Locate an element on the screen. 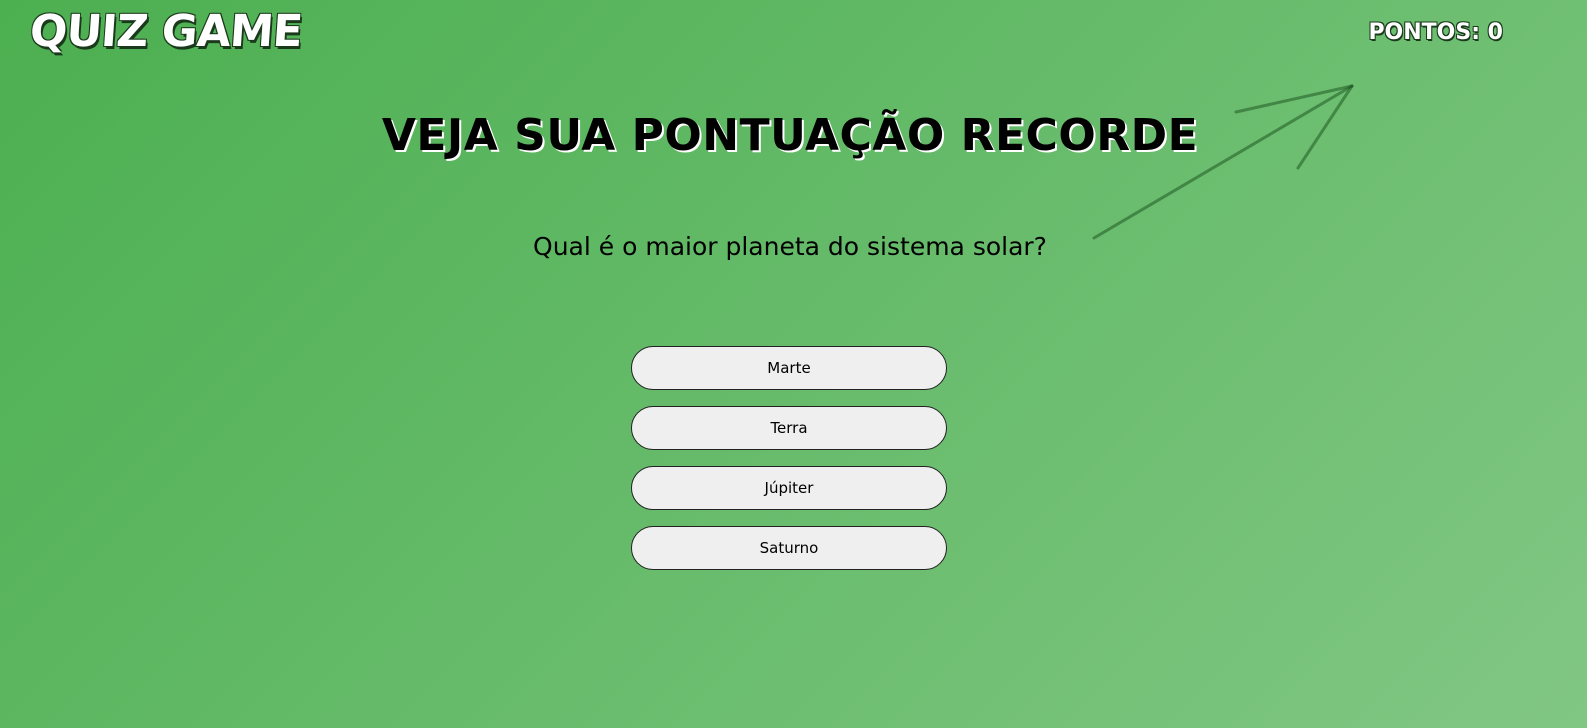  page-headline: VEJA SUA PONTUAÇÃO RECORDE is located at coordinates (790, 135).